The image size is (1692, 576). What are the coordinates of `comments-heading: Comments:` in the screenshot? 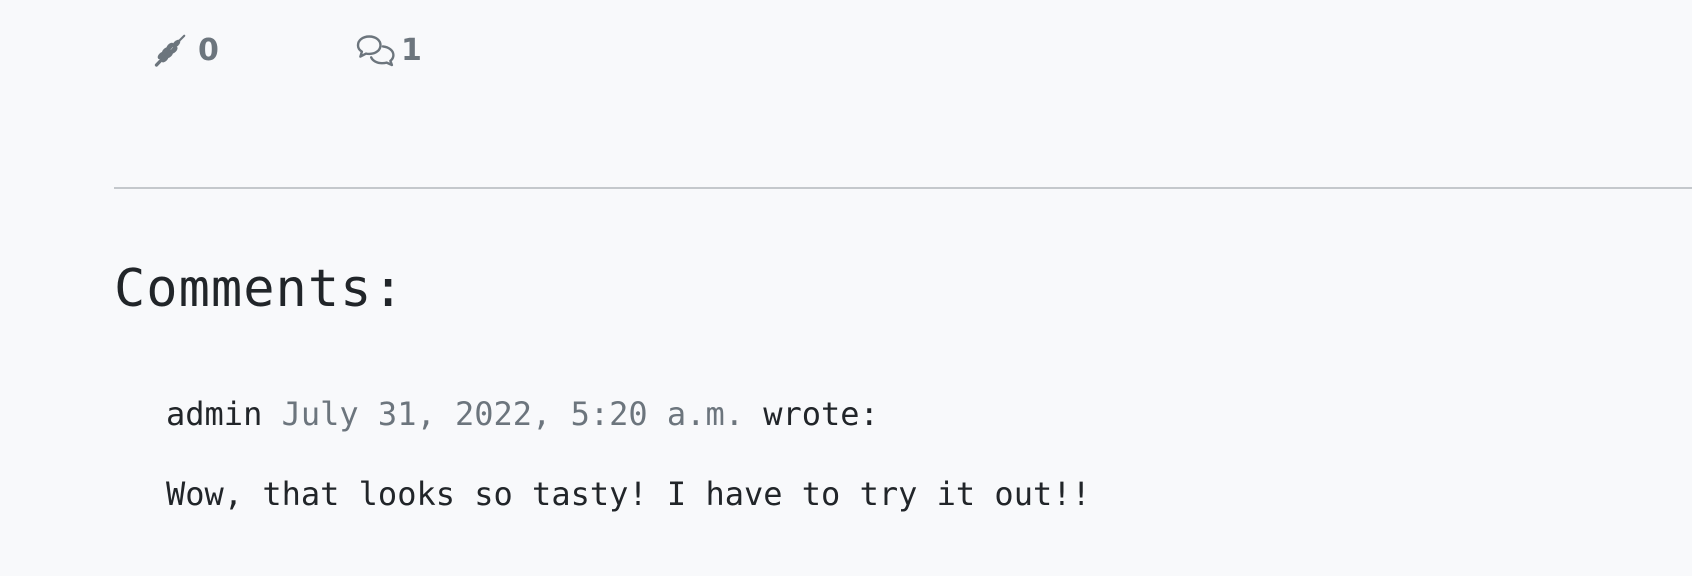 It's located at (259, 289).